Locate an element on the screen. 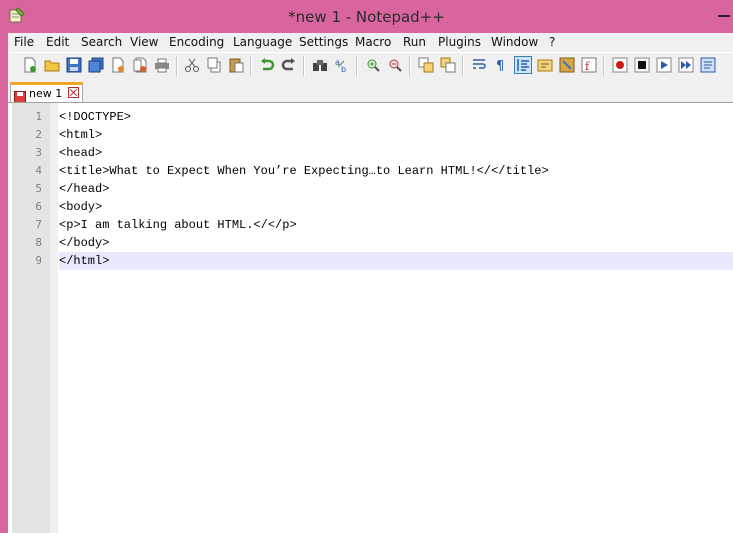 The image size is (733, 533). sync-vertical-icon is located at coordinates (426, 65).